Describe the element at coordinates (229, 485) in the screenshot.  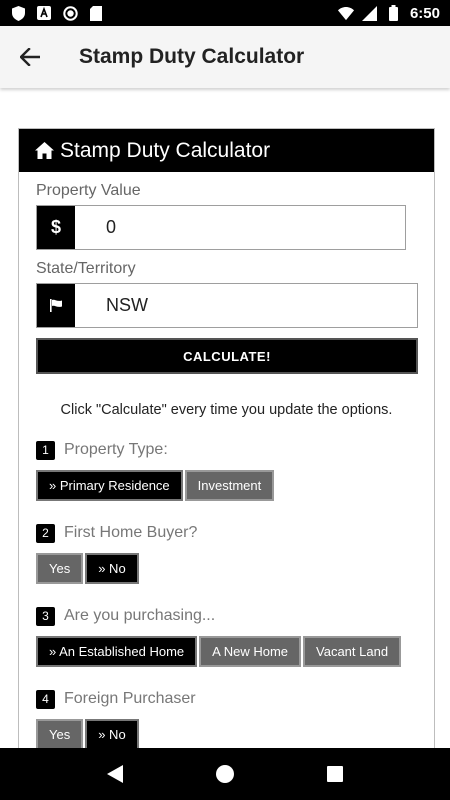
I see `investment-button: Investment` at that location.